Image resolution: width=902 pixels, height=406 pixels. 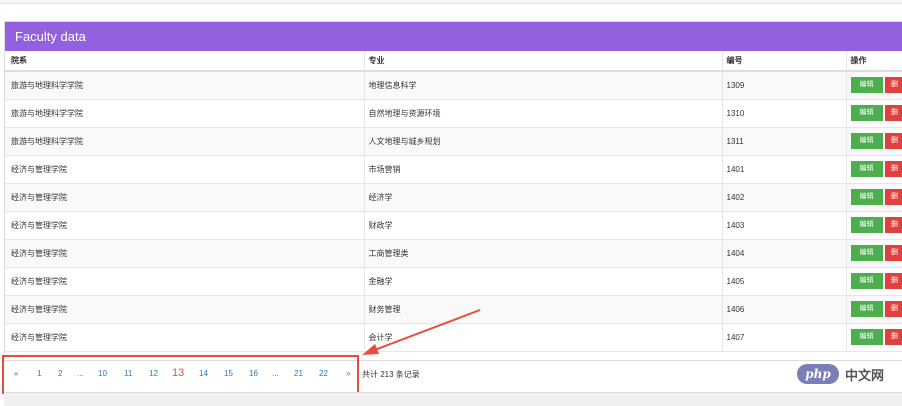 I want to click on column-header-major: 专业, so click(x=542, y=61).